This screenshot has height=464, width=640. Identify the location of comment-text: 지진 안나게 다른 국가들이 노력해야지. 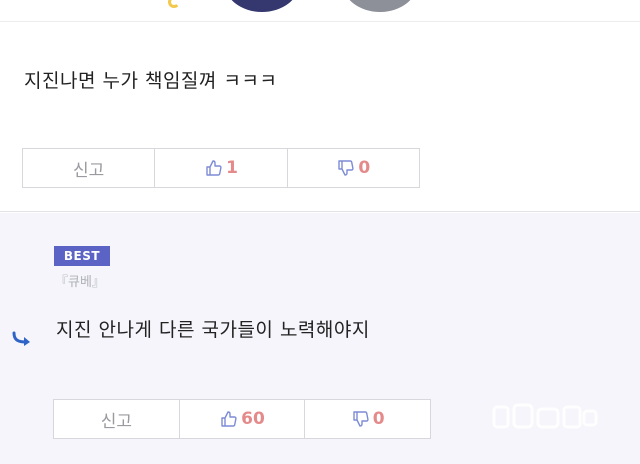
(213, 330).